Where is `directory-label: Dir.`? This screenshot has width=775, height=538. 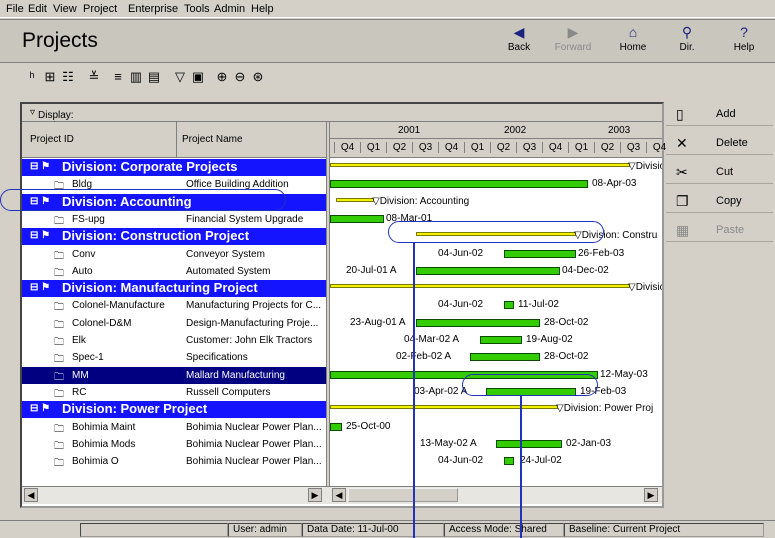 directory-label: Dir. is located at coordinates (687, 47).